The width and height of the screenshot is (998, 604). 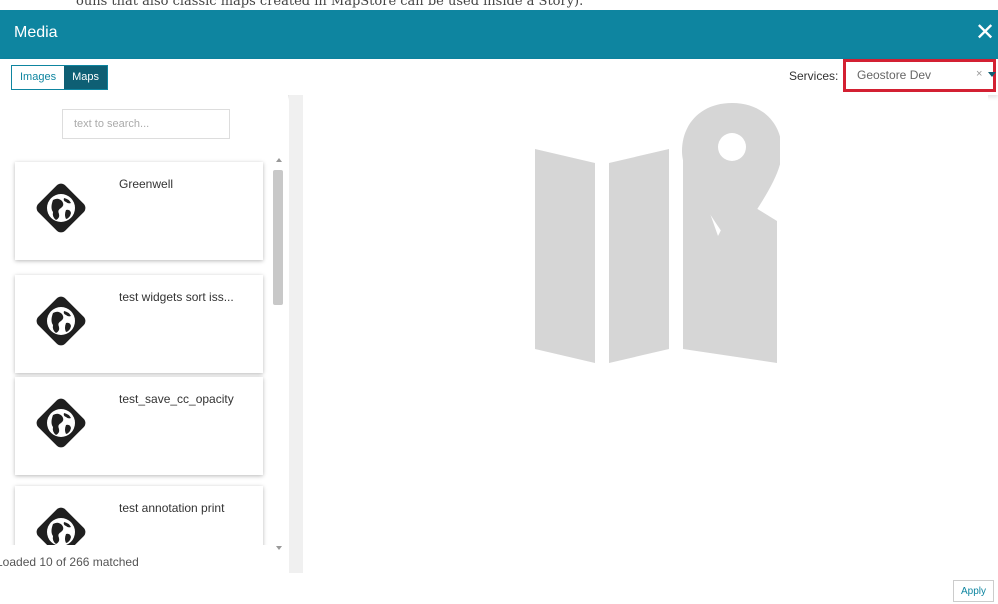 I want to click on services-dropdown: Geostore Dev ×, so click(x=919, y=75).